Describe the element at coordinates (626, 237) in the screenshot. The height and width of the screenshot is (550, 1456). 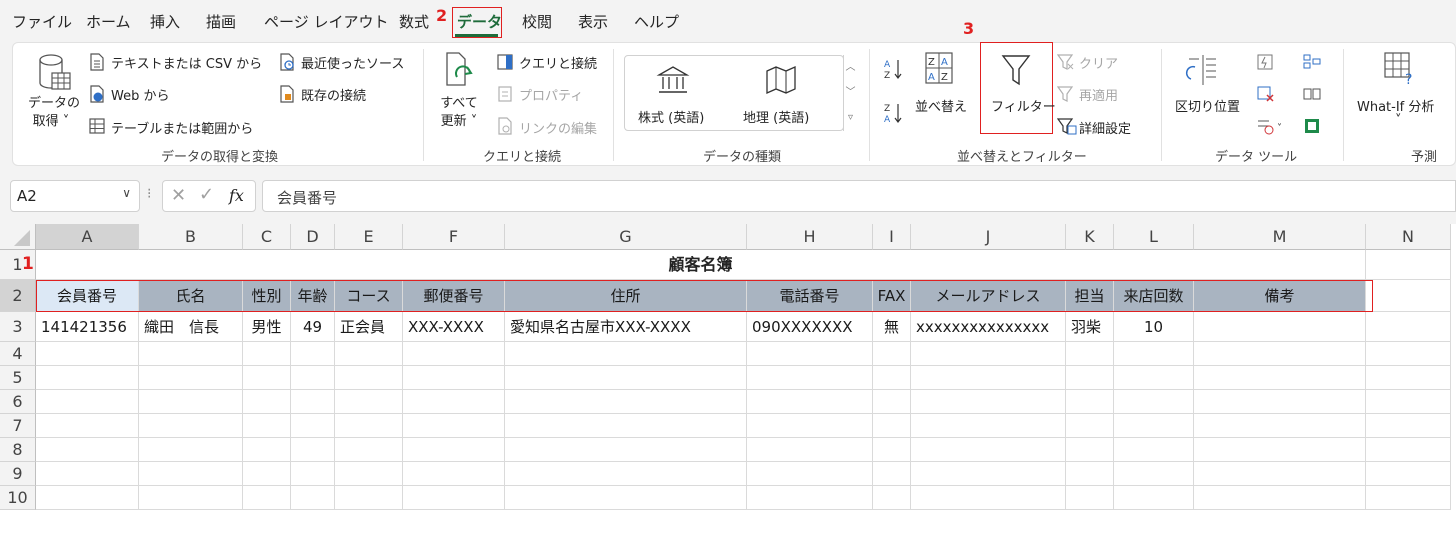
I see `column-header-g: G` at that location.